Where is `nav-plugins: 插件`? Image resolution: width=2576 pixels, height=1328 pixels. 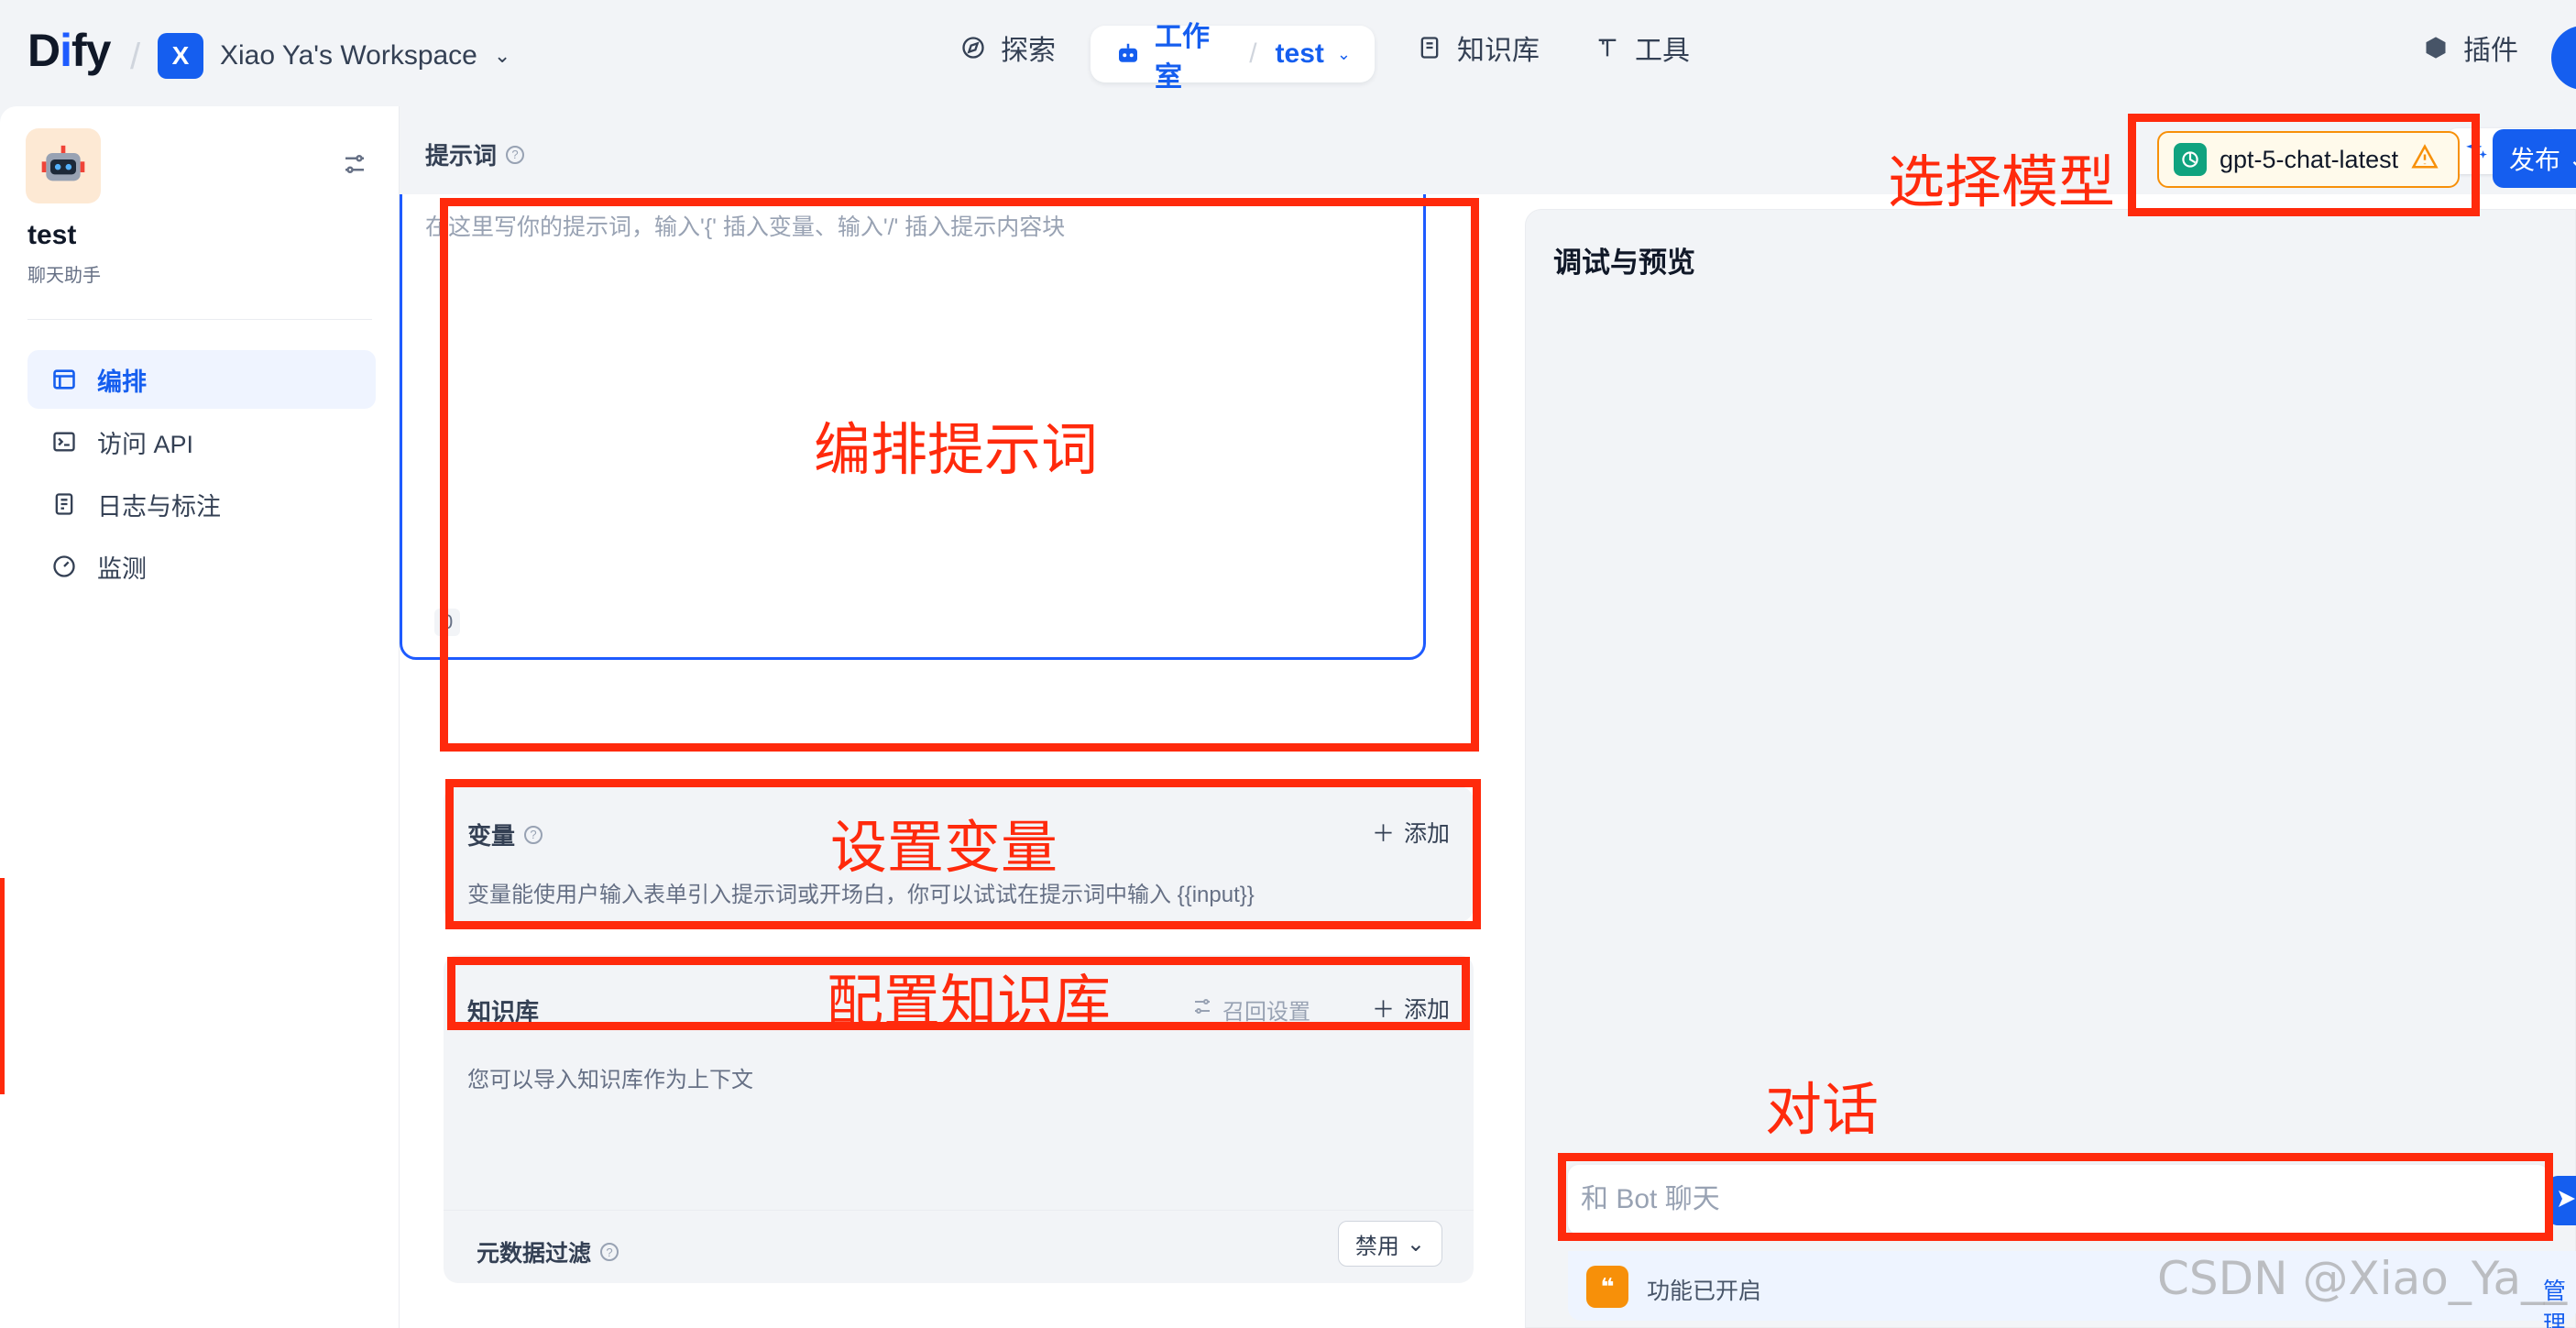 nav-plugins: 插件 is located at coordinates (2469, 47).